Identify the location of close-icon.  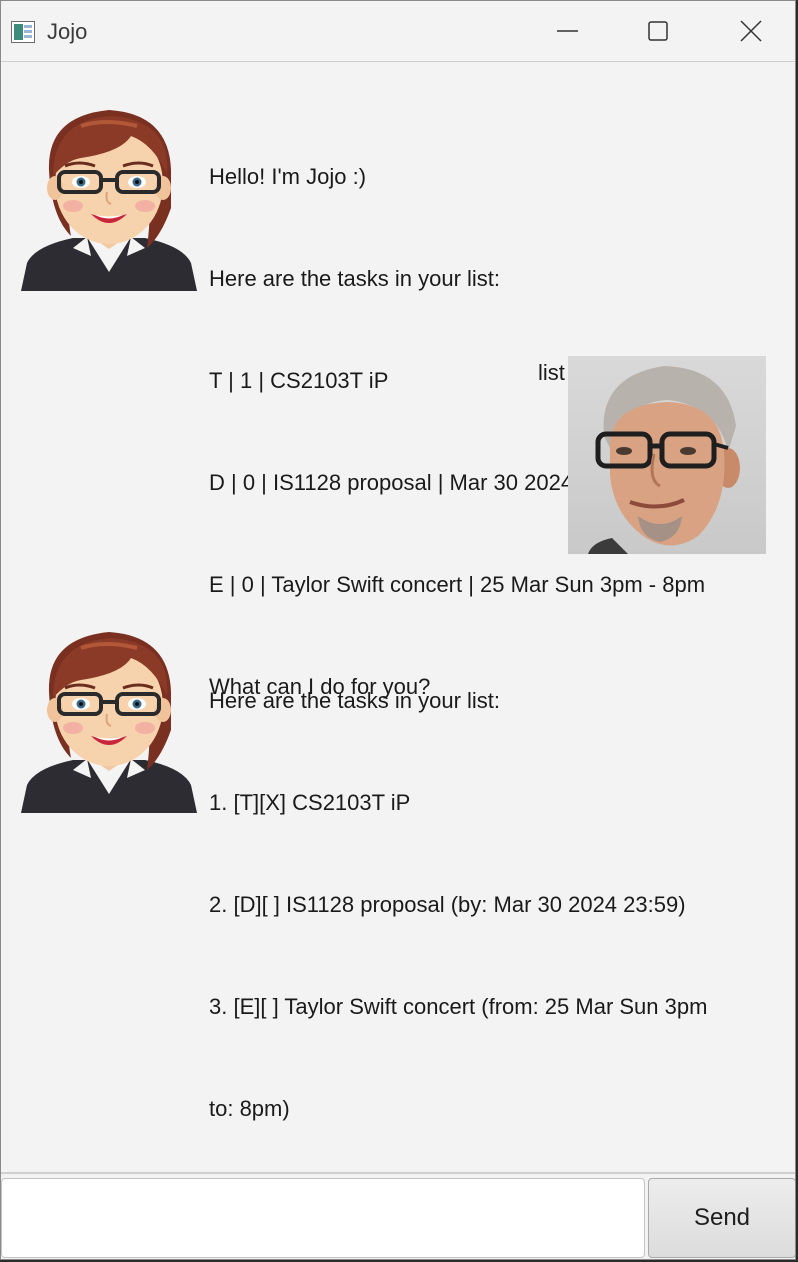
(751, 31).